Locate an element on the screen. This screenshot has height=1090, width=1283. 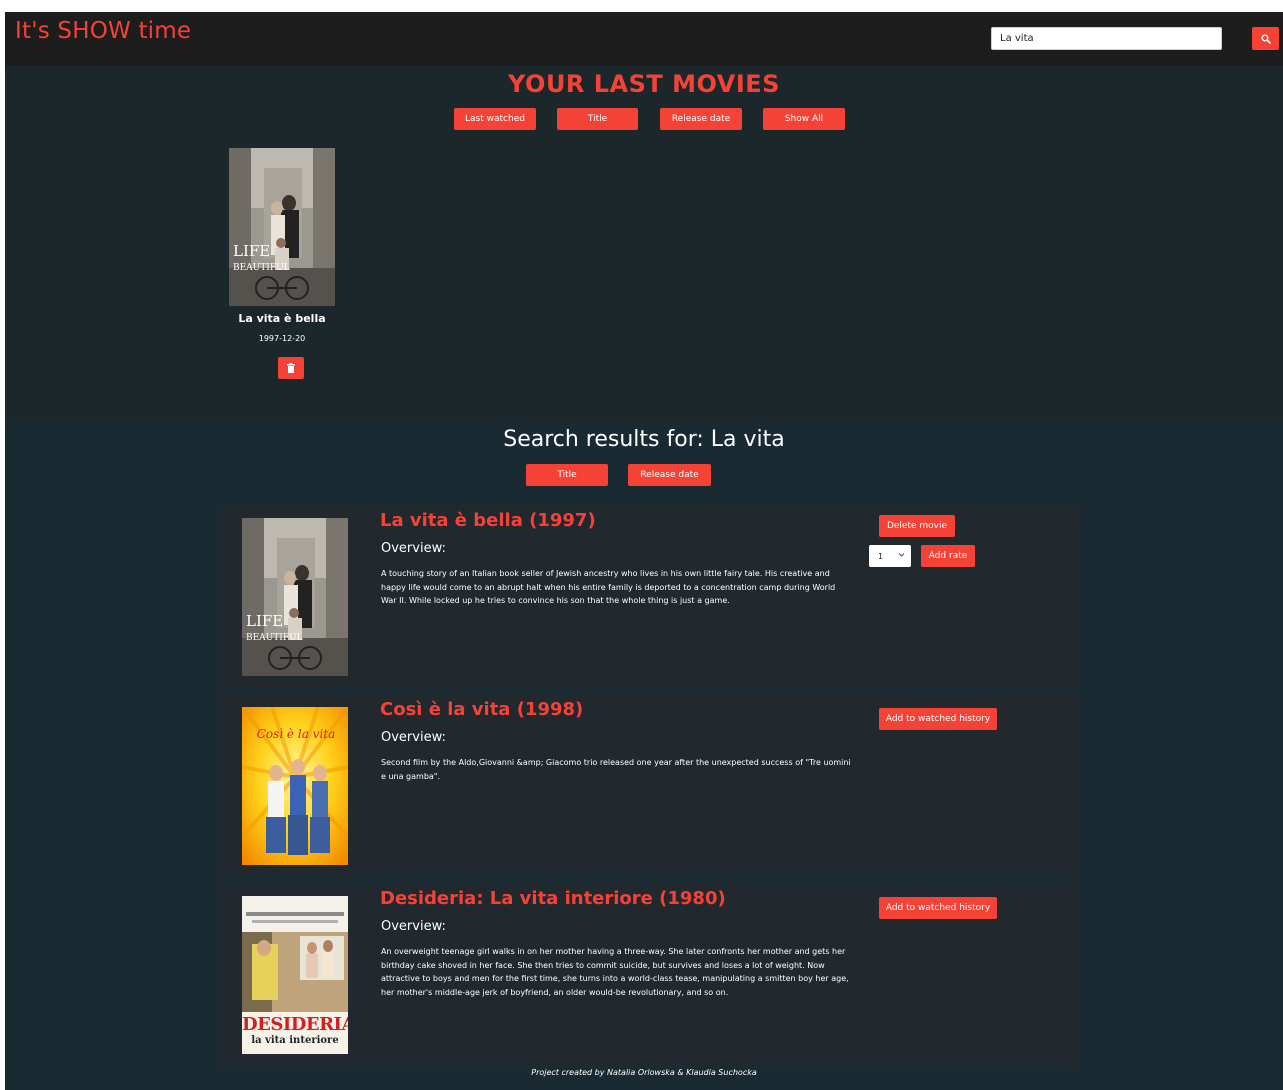
add-rate-button: Add rate is located at coordinates (948, 556).